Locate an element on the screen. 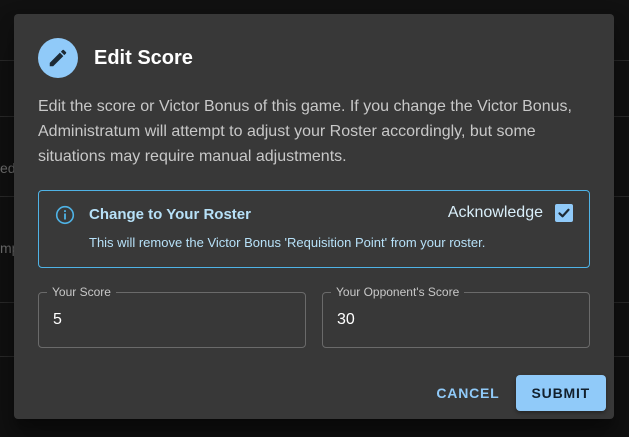 Image resolution: width=629 pixels, height=437 pixels. dialog-actions: CANCEL SUBMIT is located at coordinates (514, 393).